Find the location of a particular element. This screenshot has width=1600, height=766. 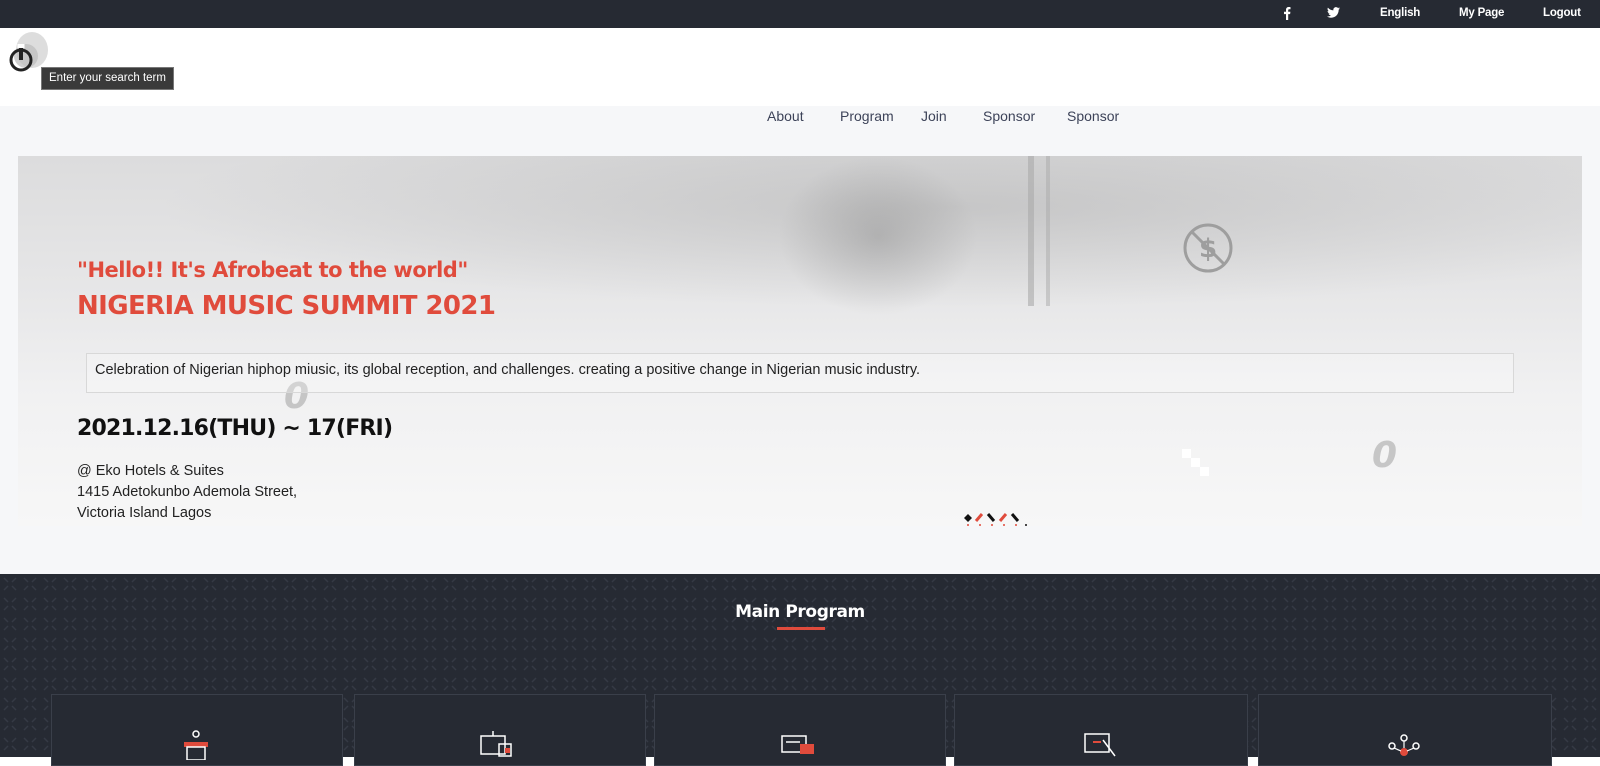

facebook-icon is located at coordinates (1287, 14).